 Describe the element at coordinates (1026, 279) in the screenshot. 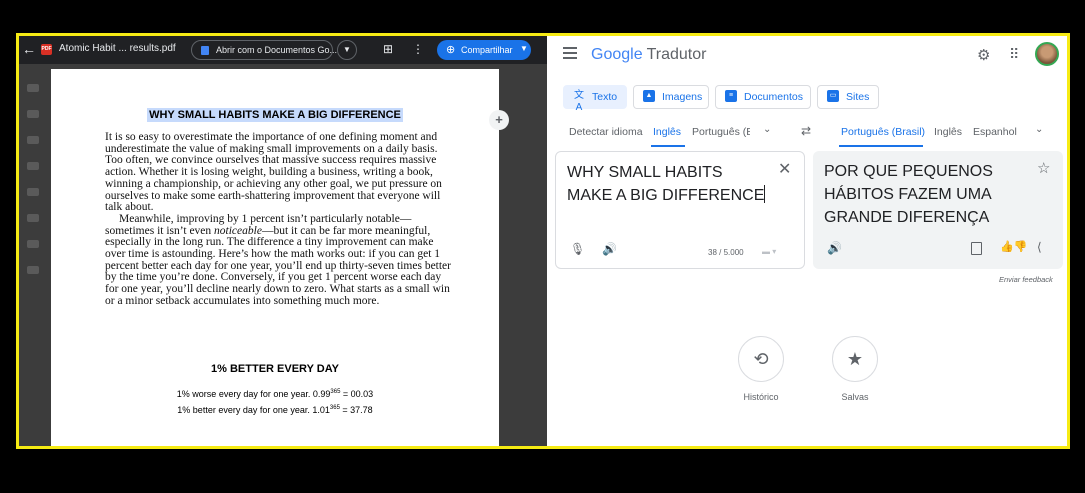

I see `send-feedback-link: Enviar feedback` at that location.